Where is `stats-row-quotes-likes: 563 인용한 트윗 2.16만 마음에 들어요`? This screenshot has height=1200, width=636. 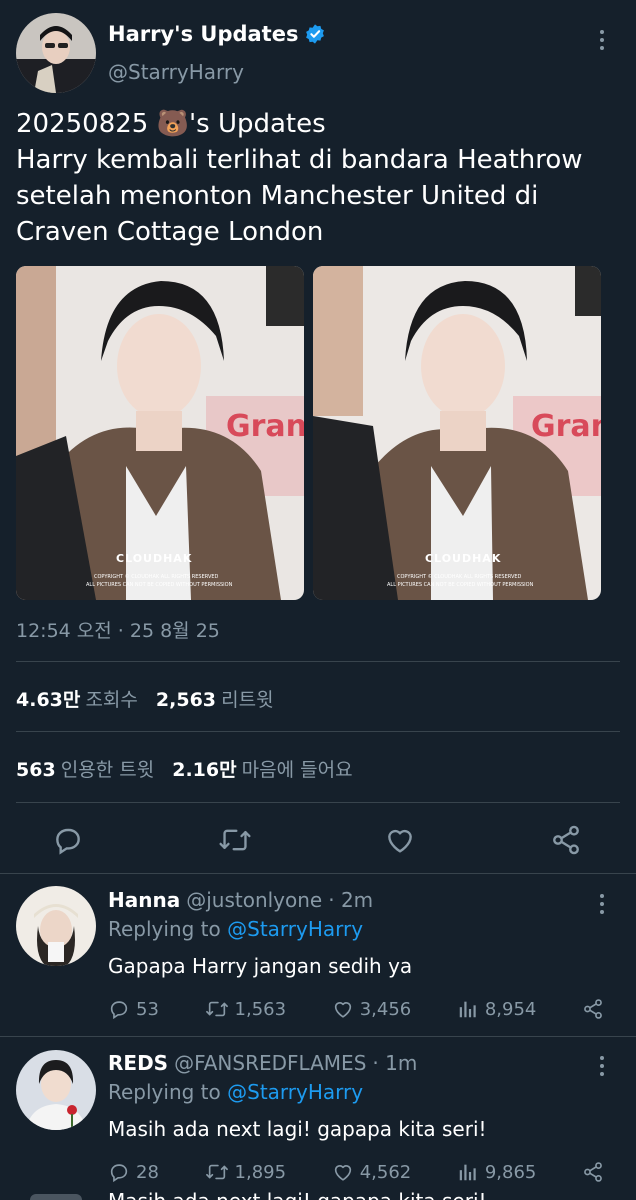 stats-row-quotes-likes: 563 인용한 트윗 2.16만 마음에 들어요 is located at coordinates (184, 768).